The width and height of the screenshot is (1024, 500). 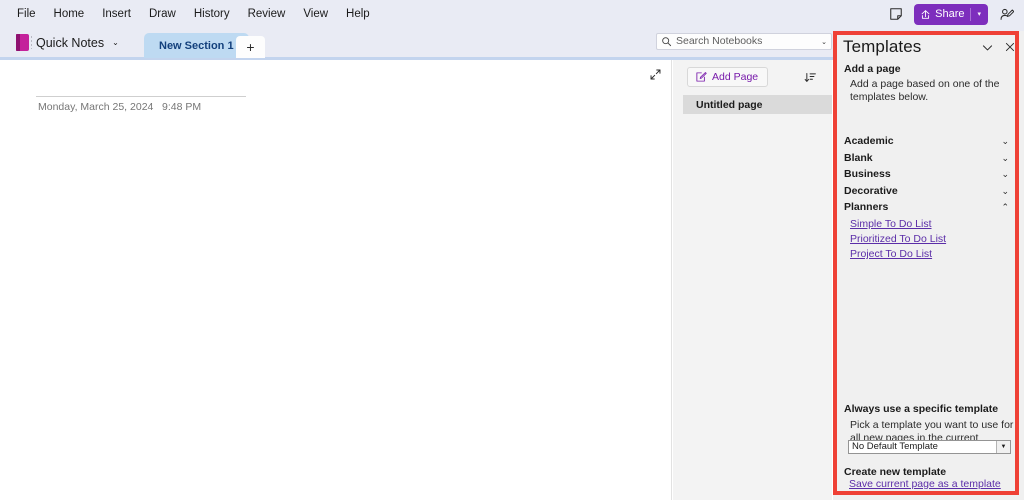 What do you see at coordinates (729, 104) in the screenshot?
I see `page-list-item-label: Untitled page` at bounding box center [729, 104].